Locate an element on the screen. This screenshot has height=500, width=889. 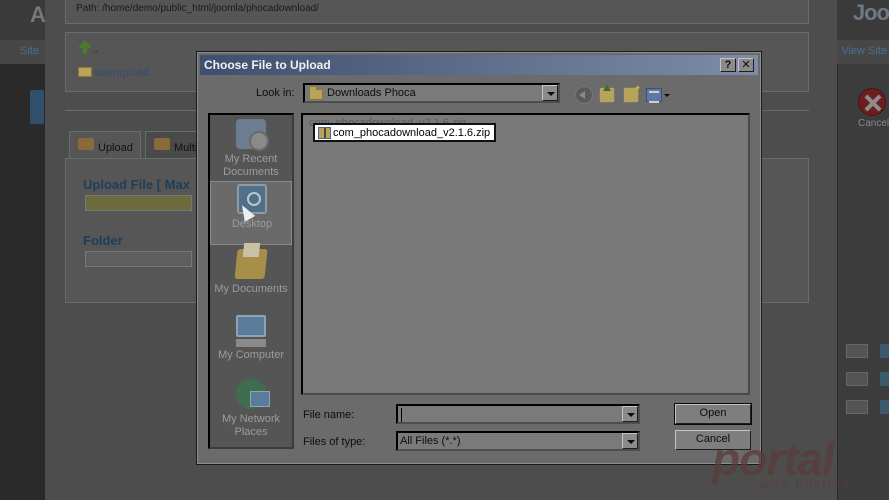
toolbar-icon-left is located at coordinates (37, 107).